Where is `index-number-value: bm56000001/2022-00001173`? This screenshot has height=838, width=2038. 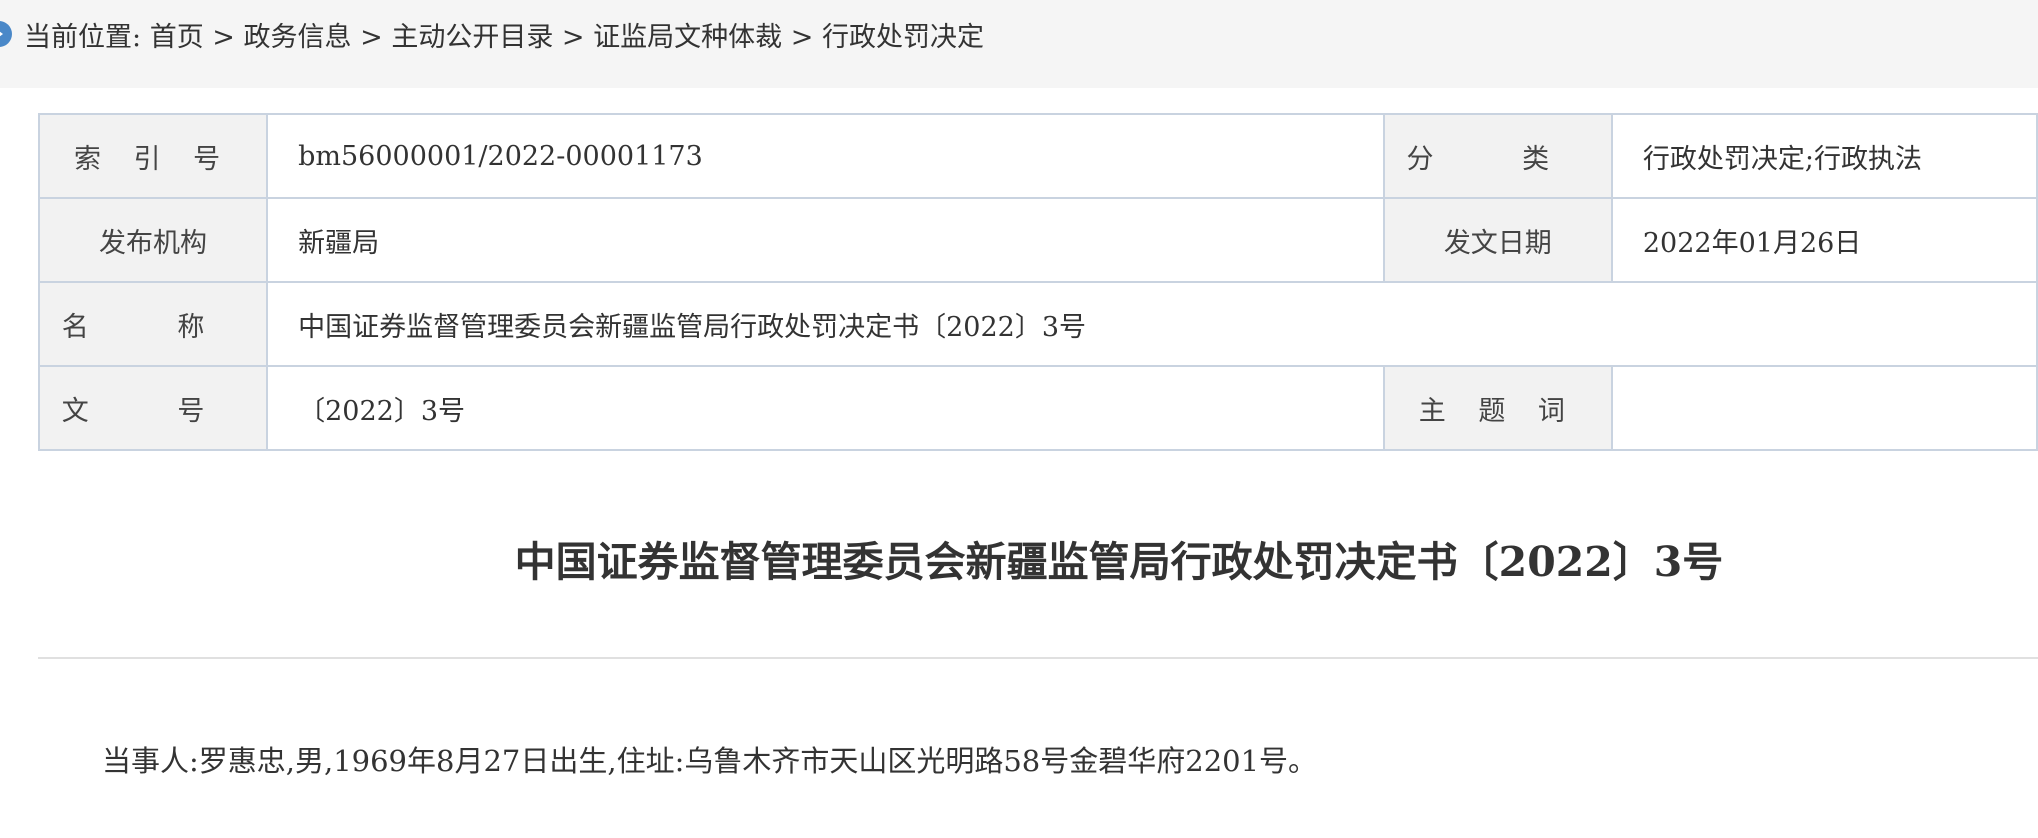
index-number-value: bm56000001/2022-00001173 is located at coordinates (825, 156).